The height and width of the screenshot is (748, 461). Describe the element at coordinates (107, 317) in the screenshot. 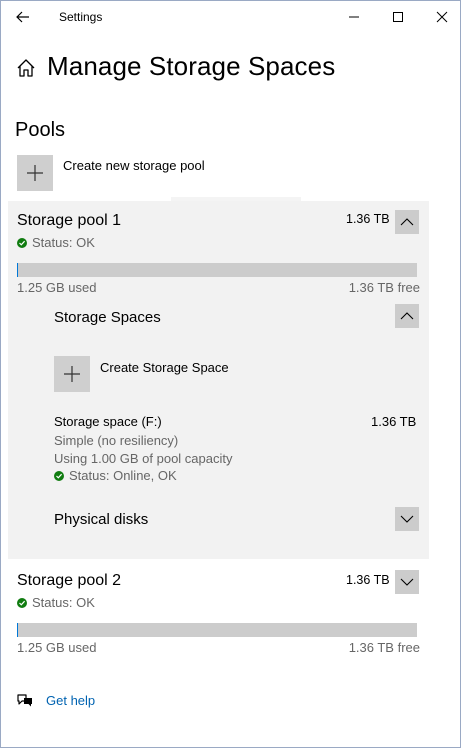

I see `storage-spaces-header: Storage Spaces` at that location.